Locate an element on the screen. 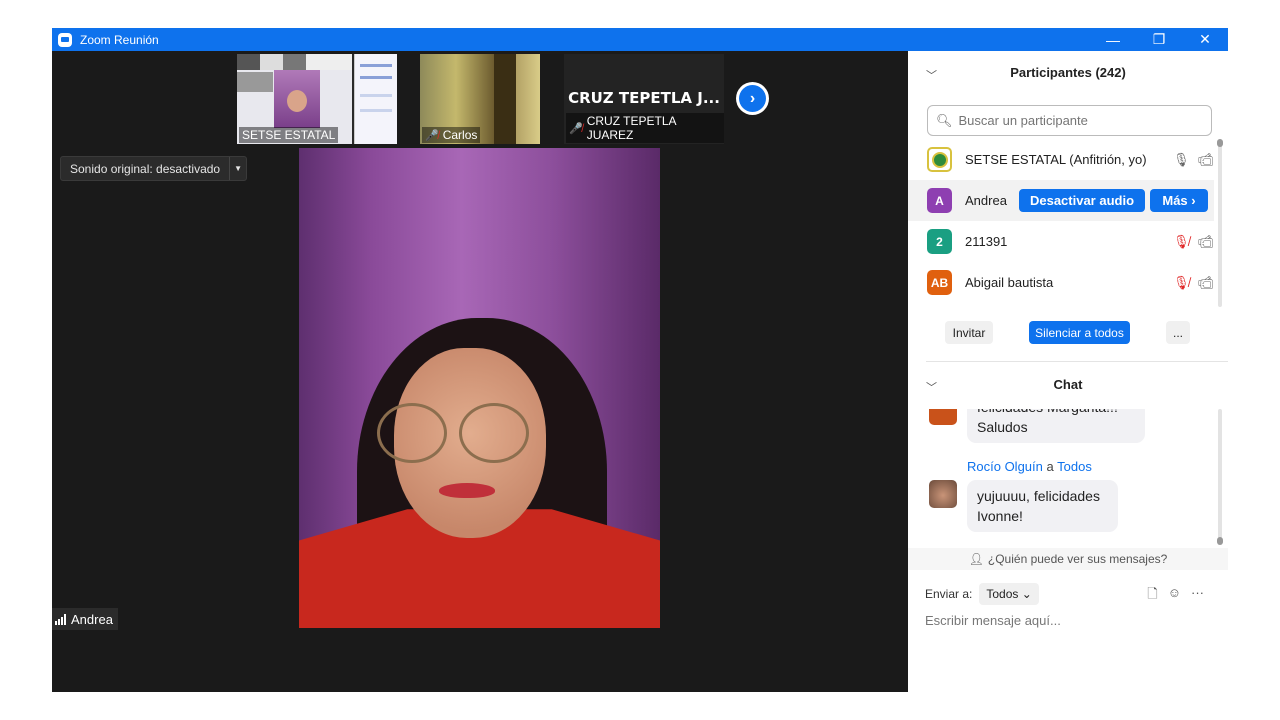  participant-name: SETSE ESTATAL (Anfitrión, yo) is located at coordinates (1056, 159).